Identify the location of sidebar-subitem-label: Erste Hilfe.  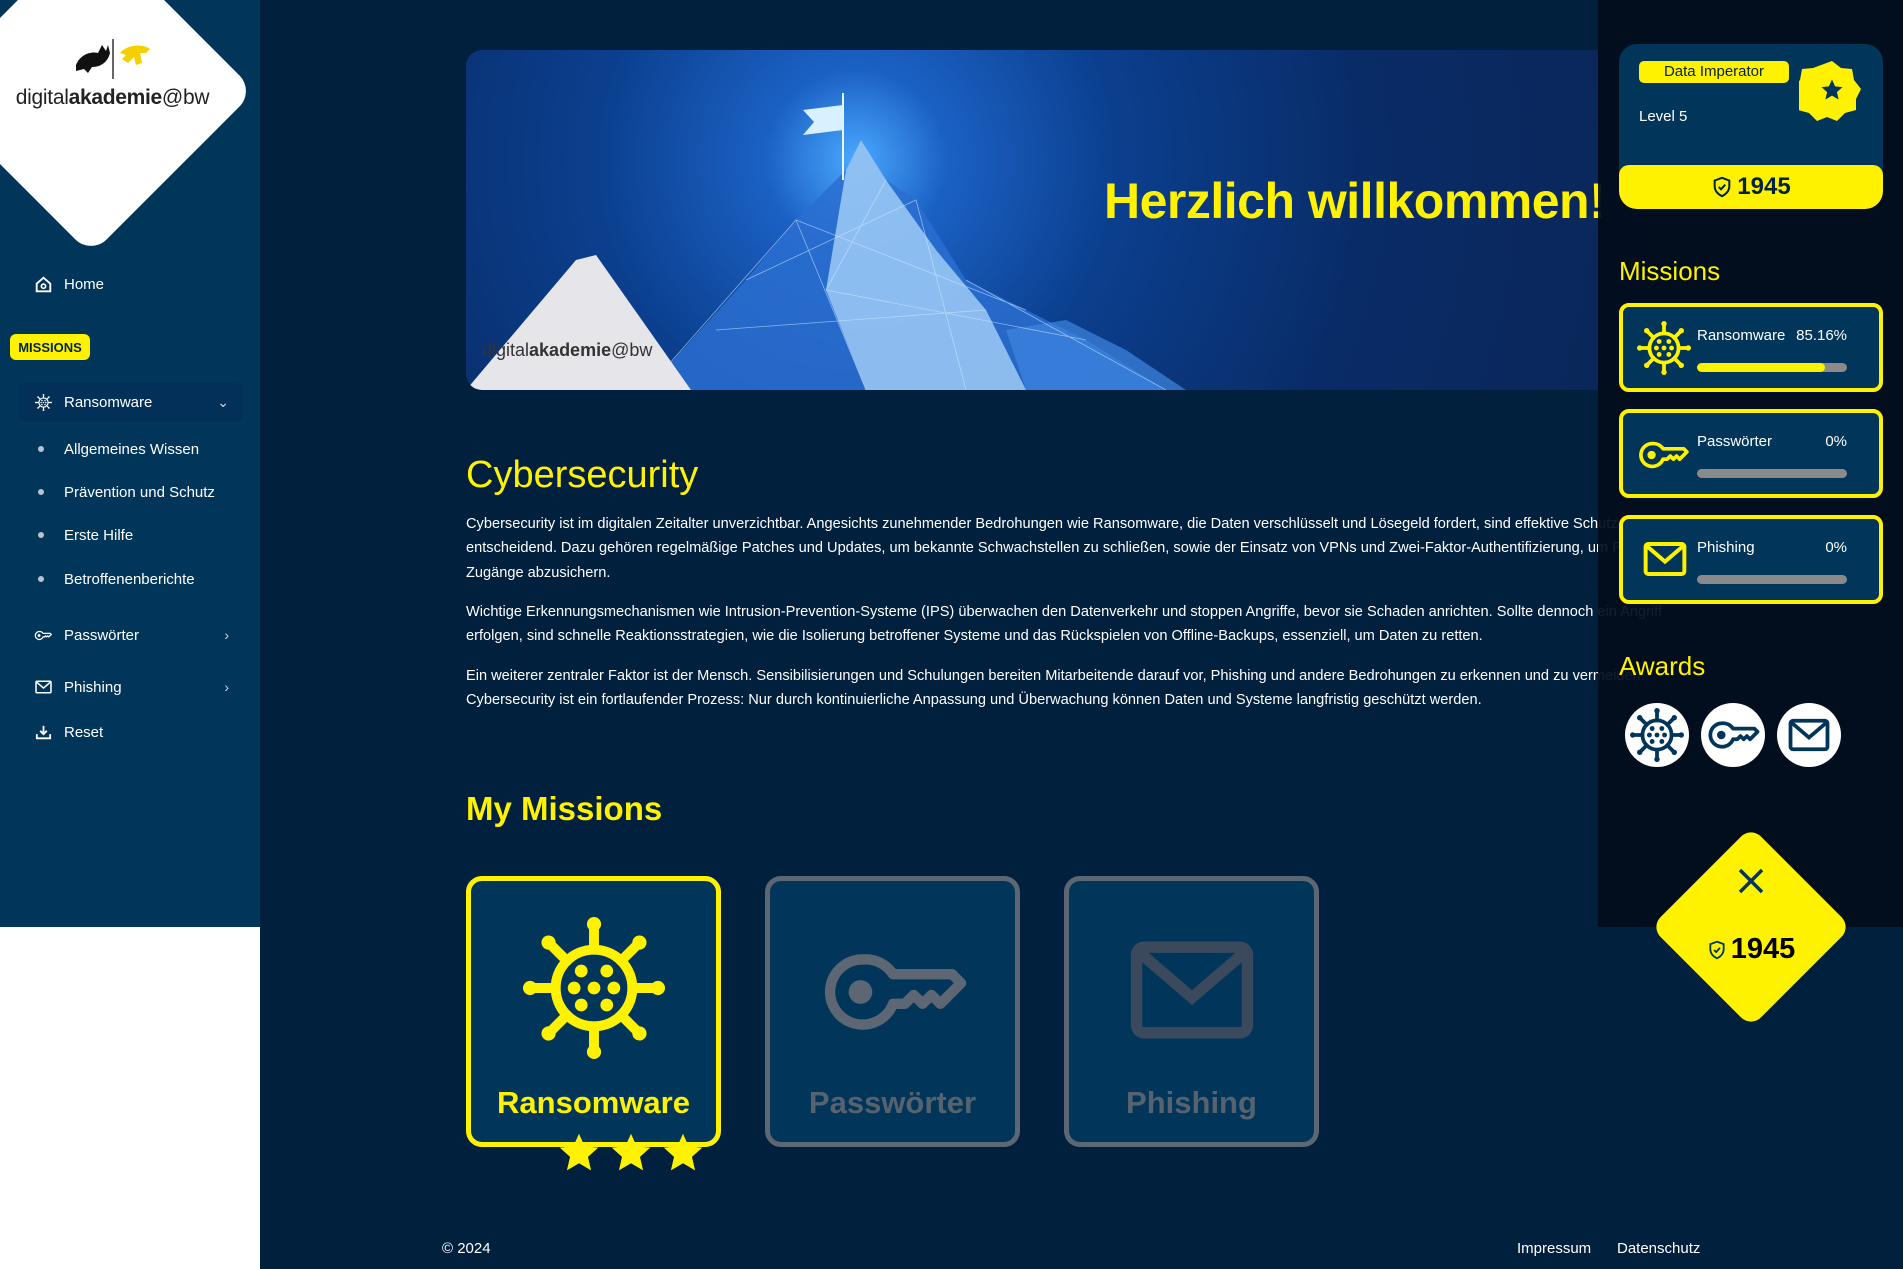
(99, 535).